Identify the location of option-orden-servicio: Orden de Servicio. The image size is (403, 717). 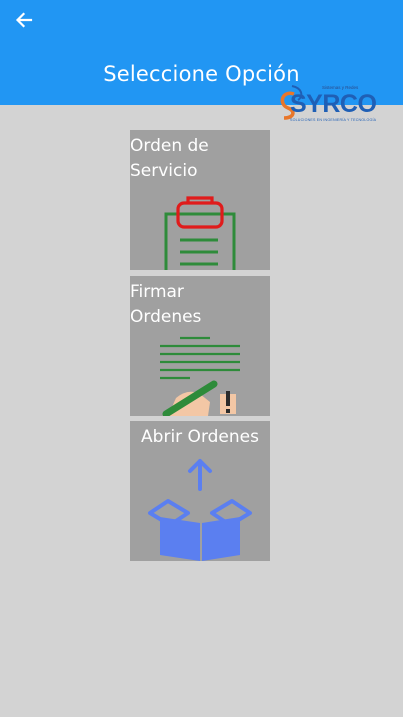
(200, 200).